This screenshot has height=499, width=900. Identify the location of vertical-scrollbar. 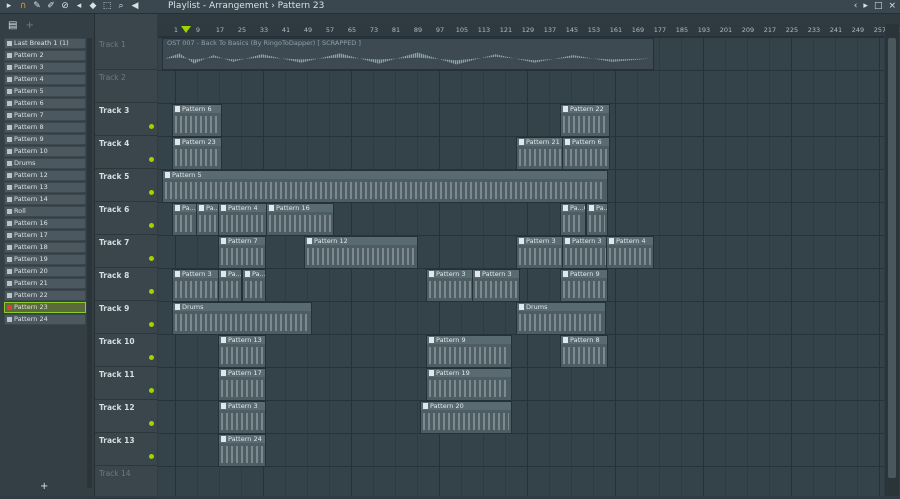
(892, 260).